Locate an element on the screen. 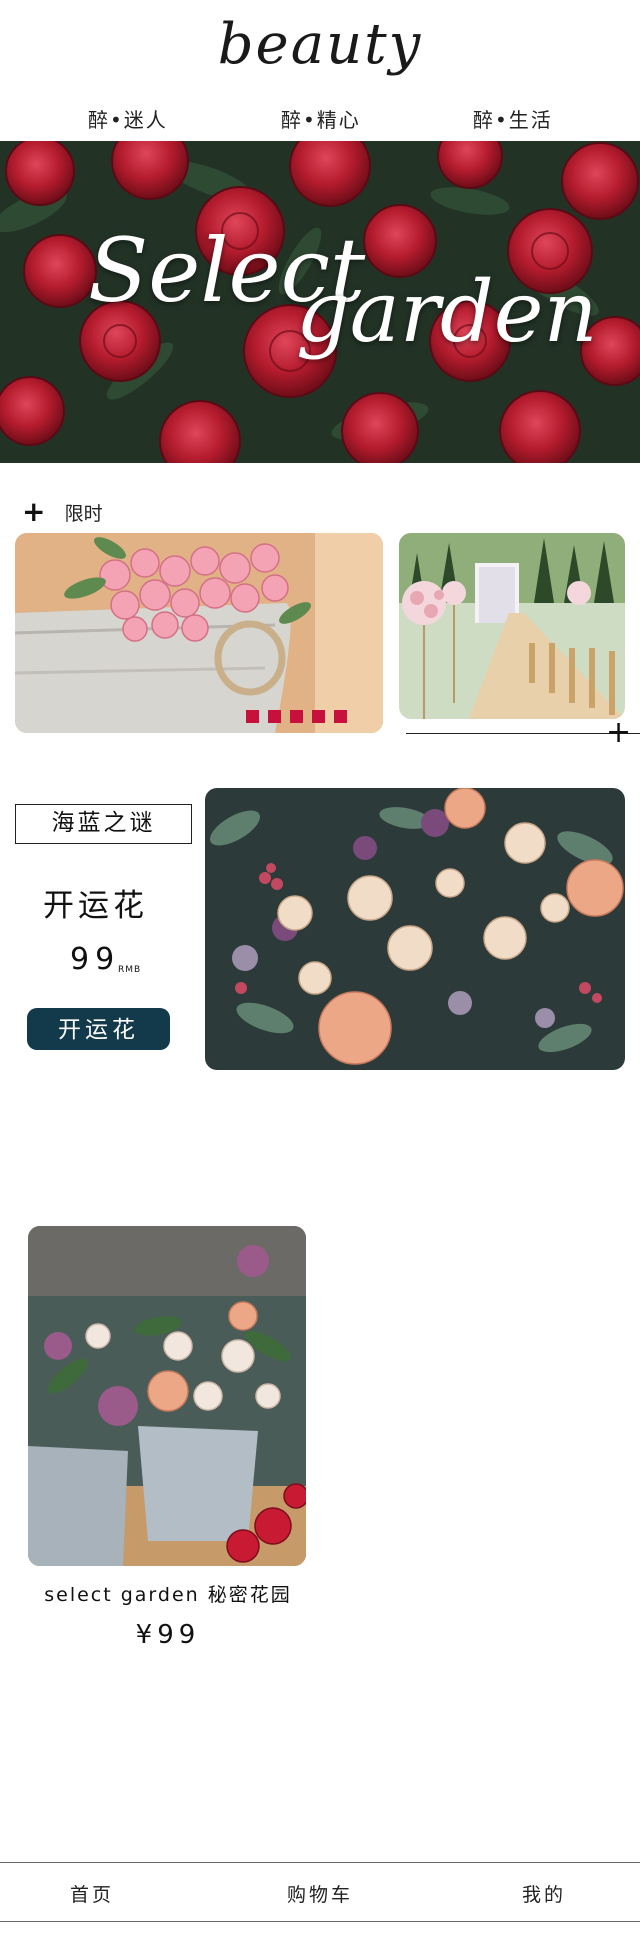 This screenshot has height=1958, width=640. basket-flowers-image is located at coordinates (199, 633).